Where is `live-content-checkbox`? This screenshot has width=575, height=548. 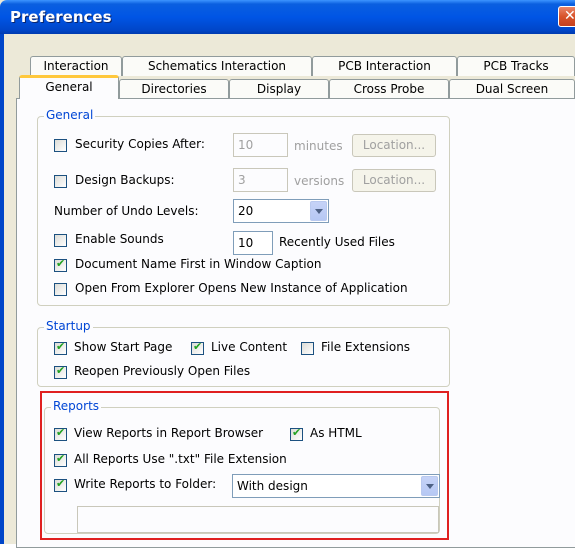
live-content-checkbox is located at coordinates (197, 347).